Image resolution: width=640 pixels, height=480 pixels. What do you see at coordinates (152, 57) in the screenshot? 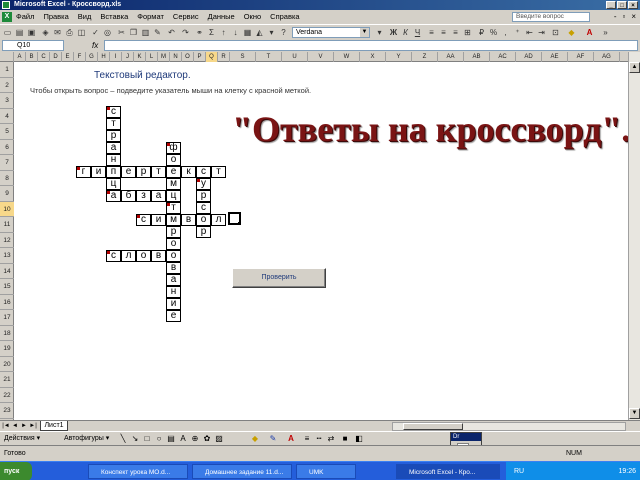
I see `column-header: L` at bounding box center [152, 57].